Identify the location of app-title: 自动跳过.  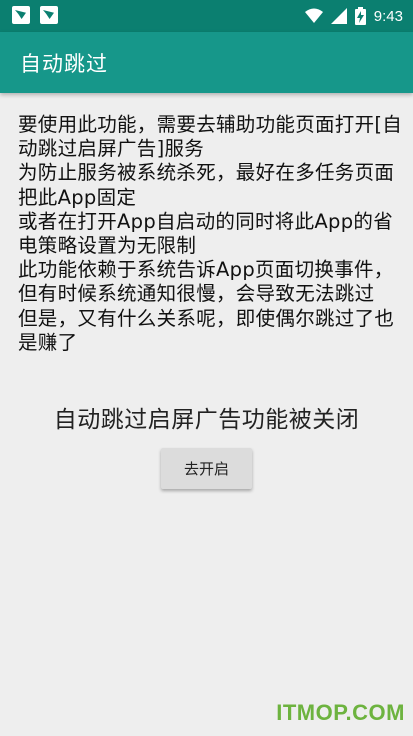
(64, 64).